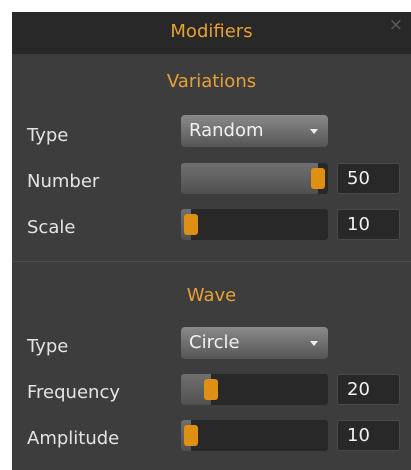  I want to click on variations-number-slider, so click(254, 178).